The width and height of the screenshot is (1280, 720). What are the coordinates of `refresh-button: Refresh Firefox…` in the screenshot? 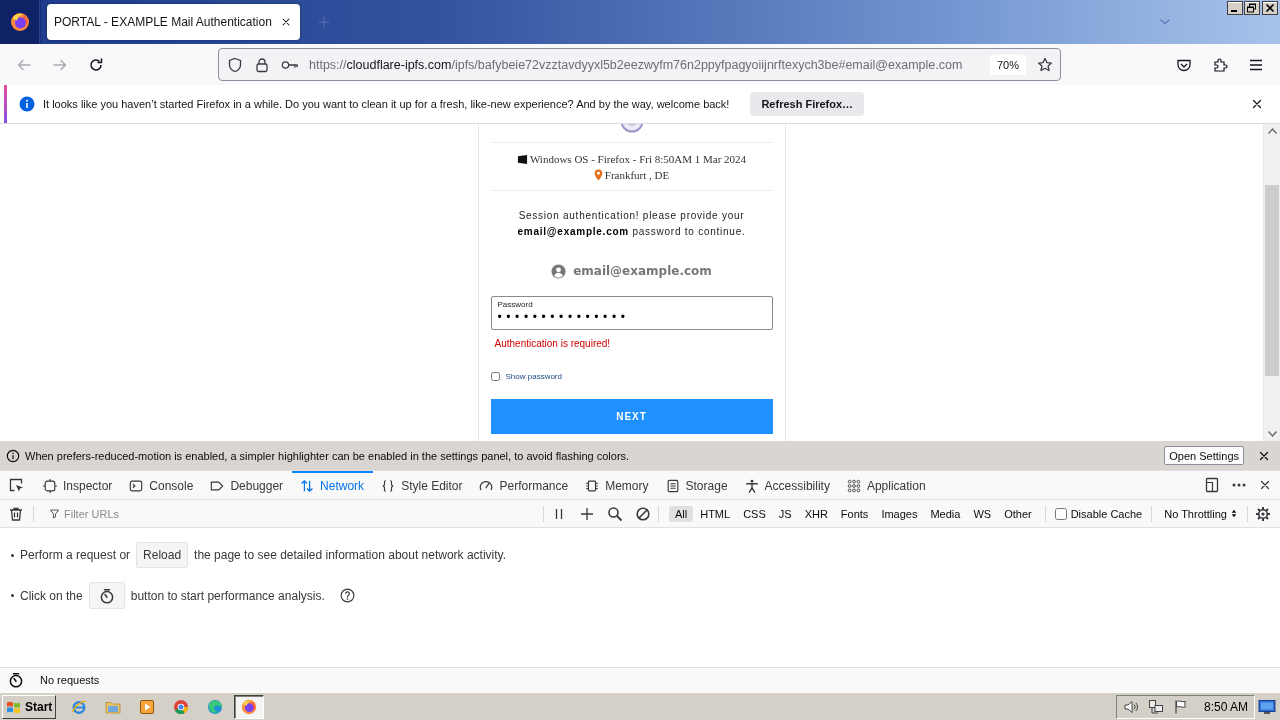 It's located at (807, 104).